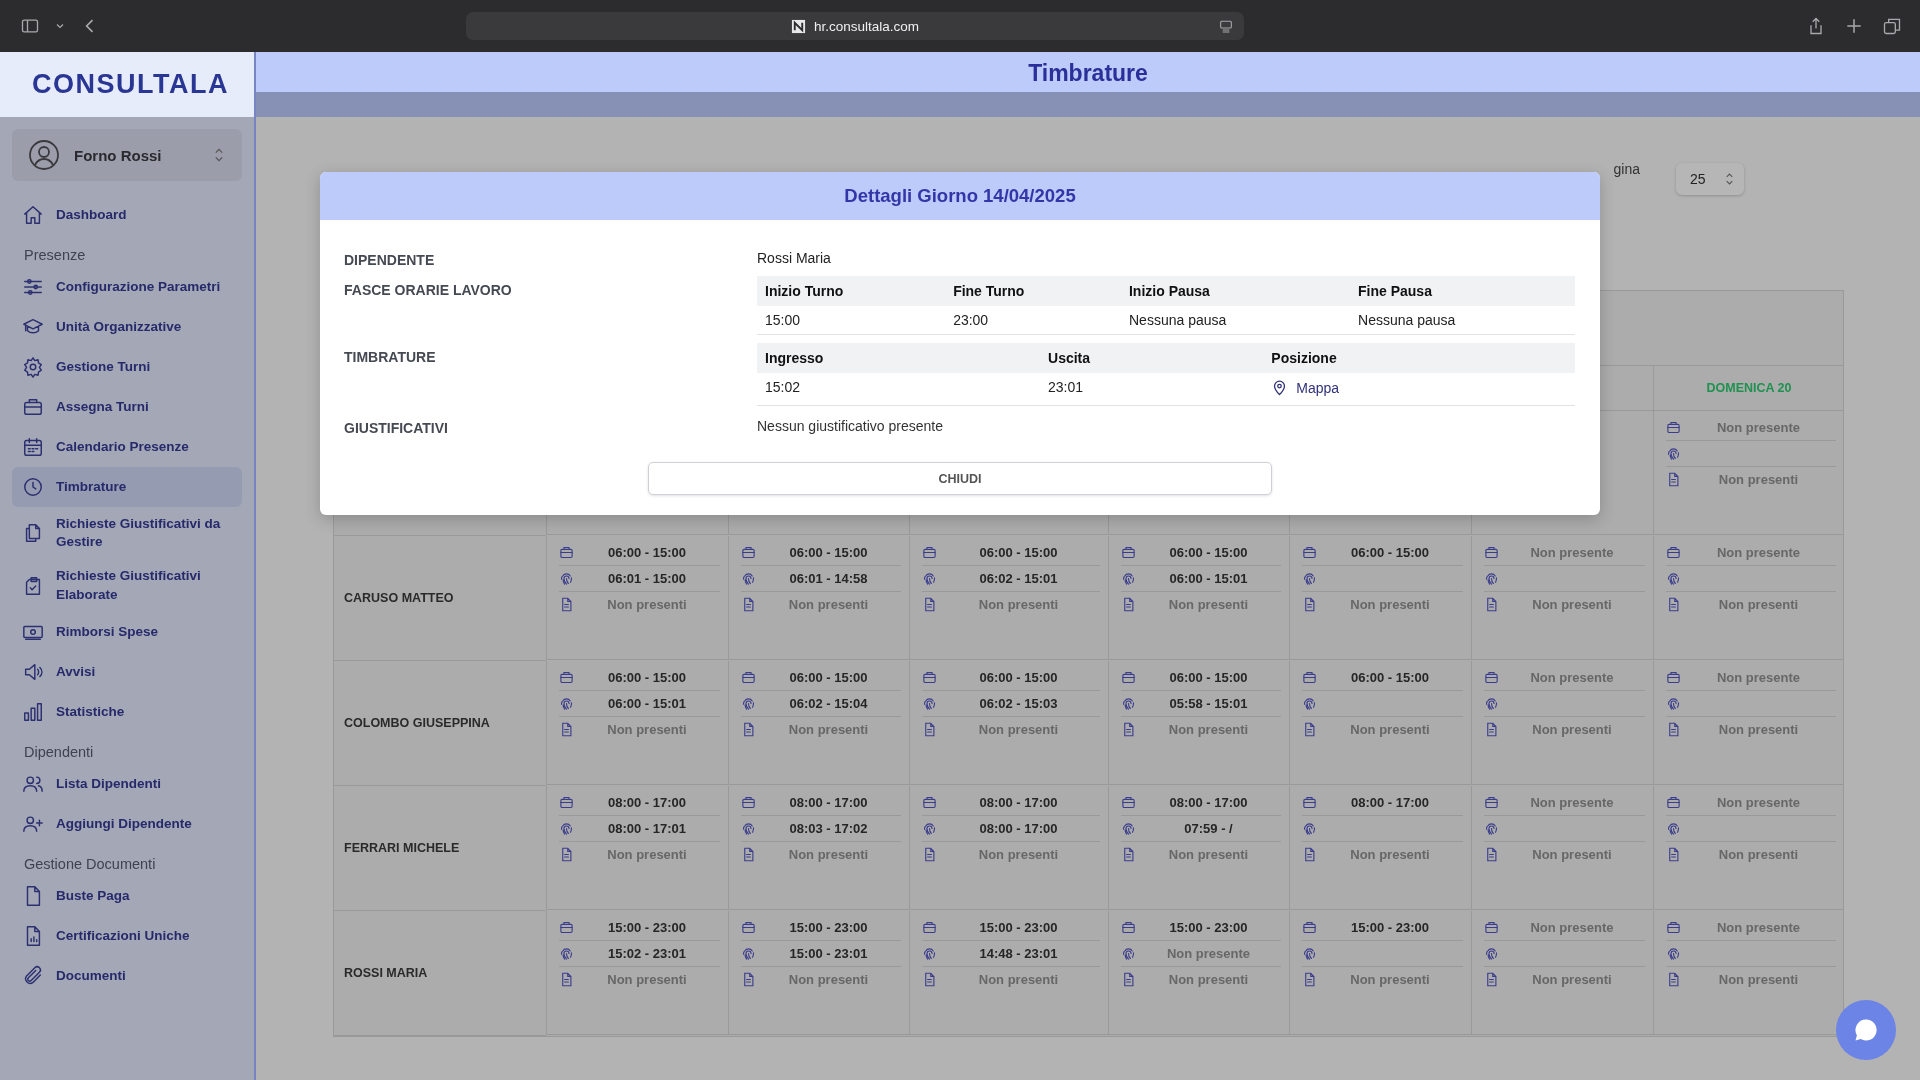  Describe the element at coordinates (127, 215) in the screenshot. I see `sidebar-item: Dashboard` at that location.